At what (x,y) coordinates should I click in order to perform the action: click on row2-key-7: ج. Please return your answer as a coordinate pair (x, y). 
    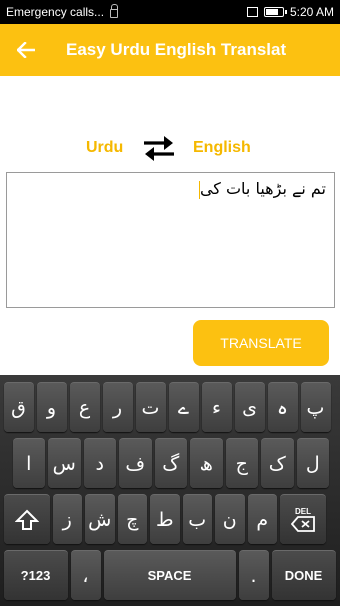
    Looking at the image, I should click on (241, 463).